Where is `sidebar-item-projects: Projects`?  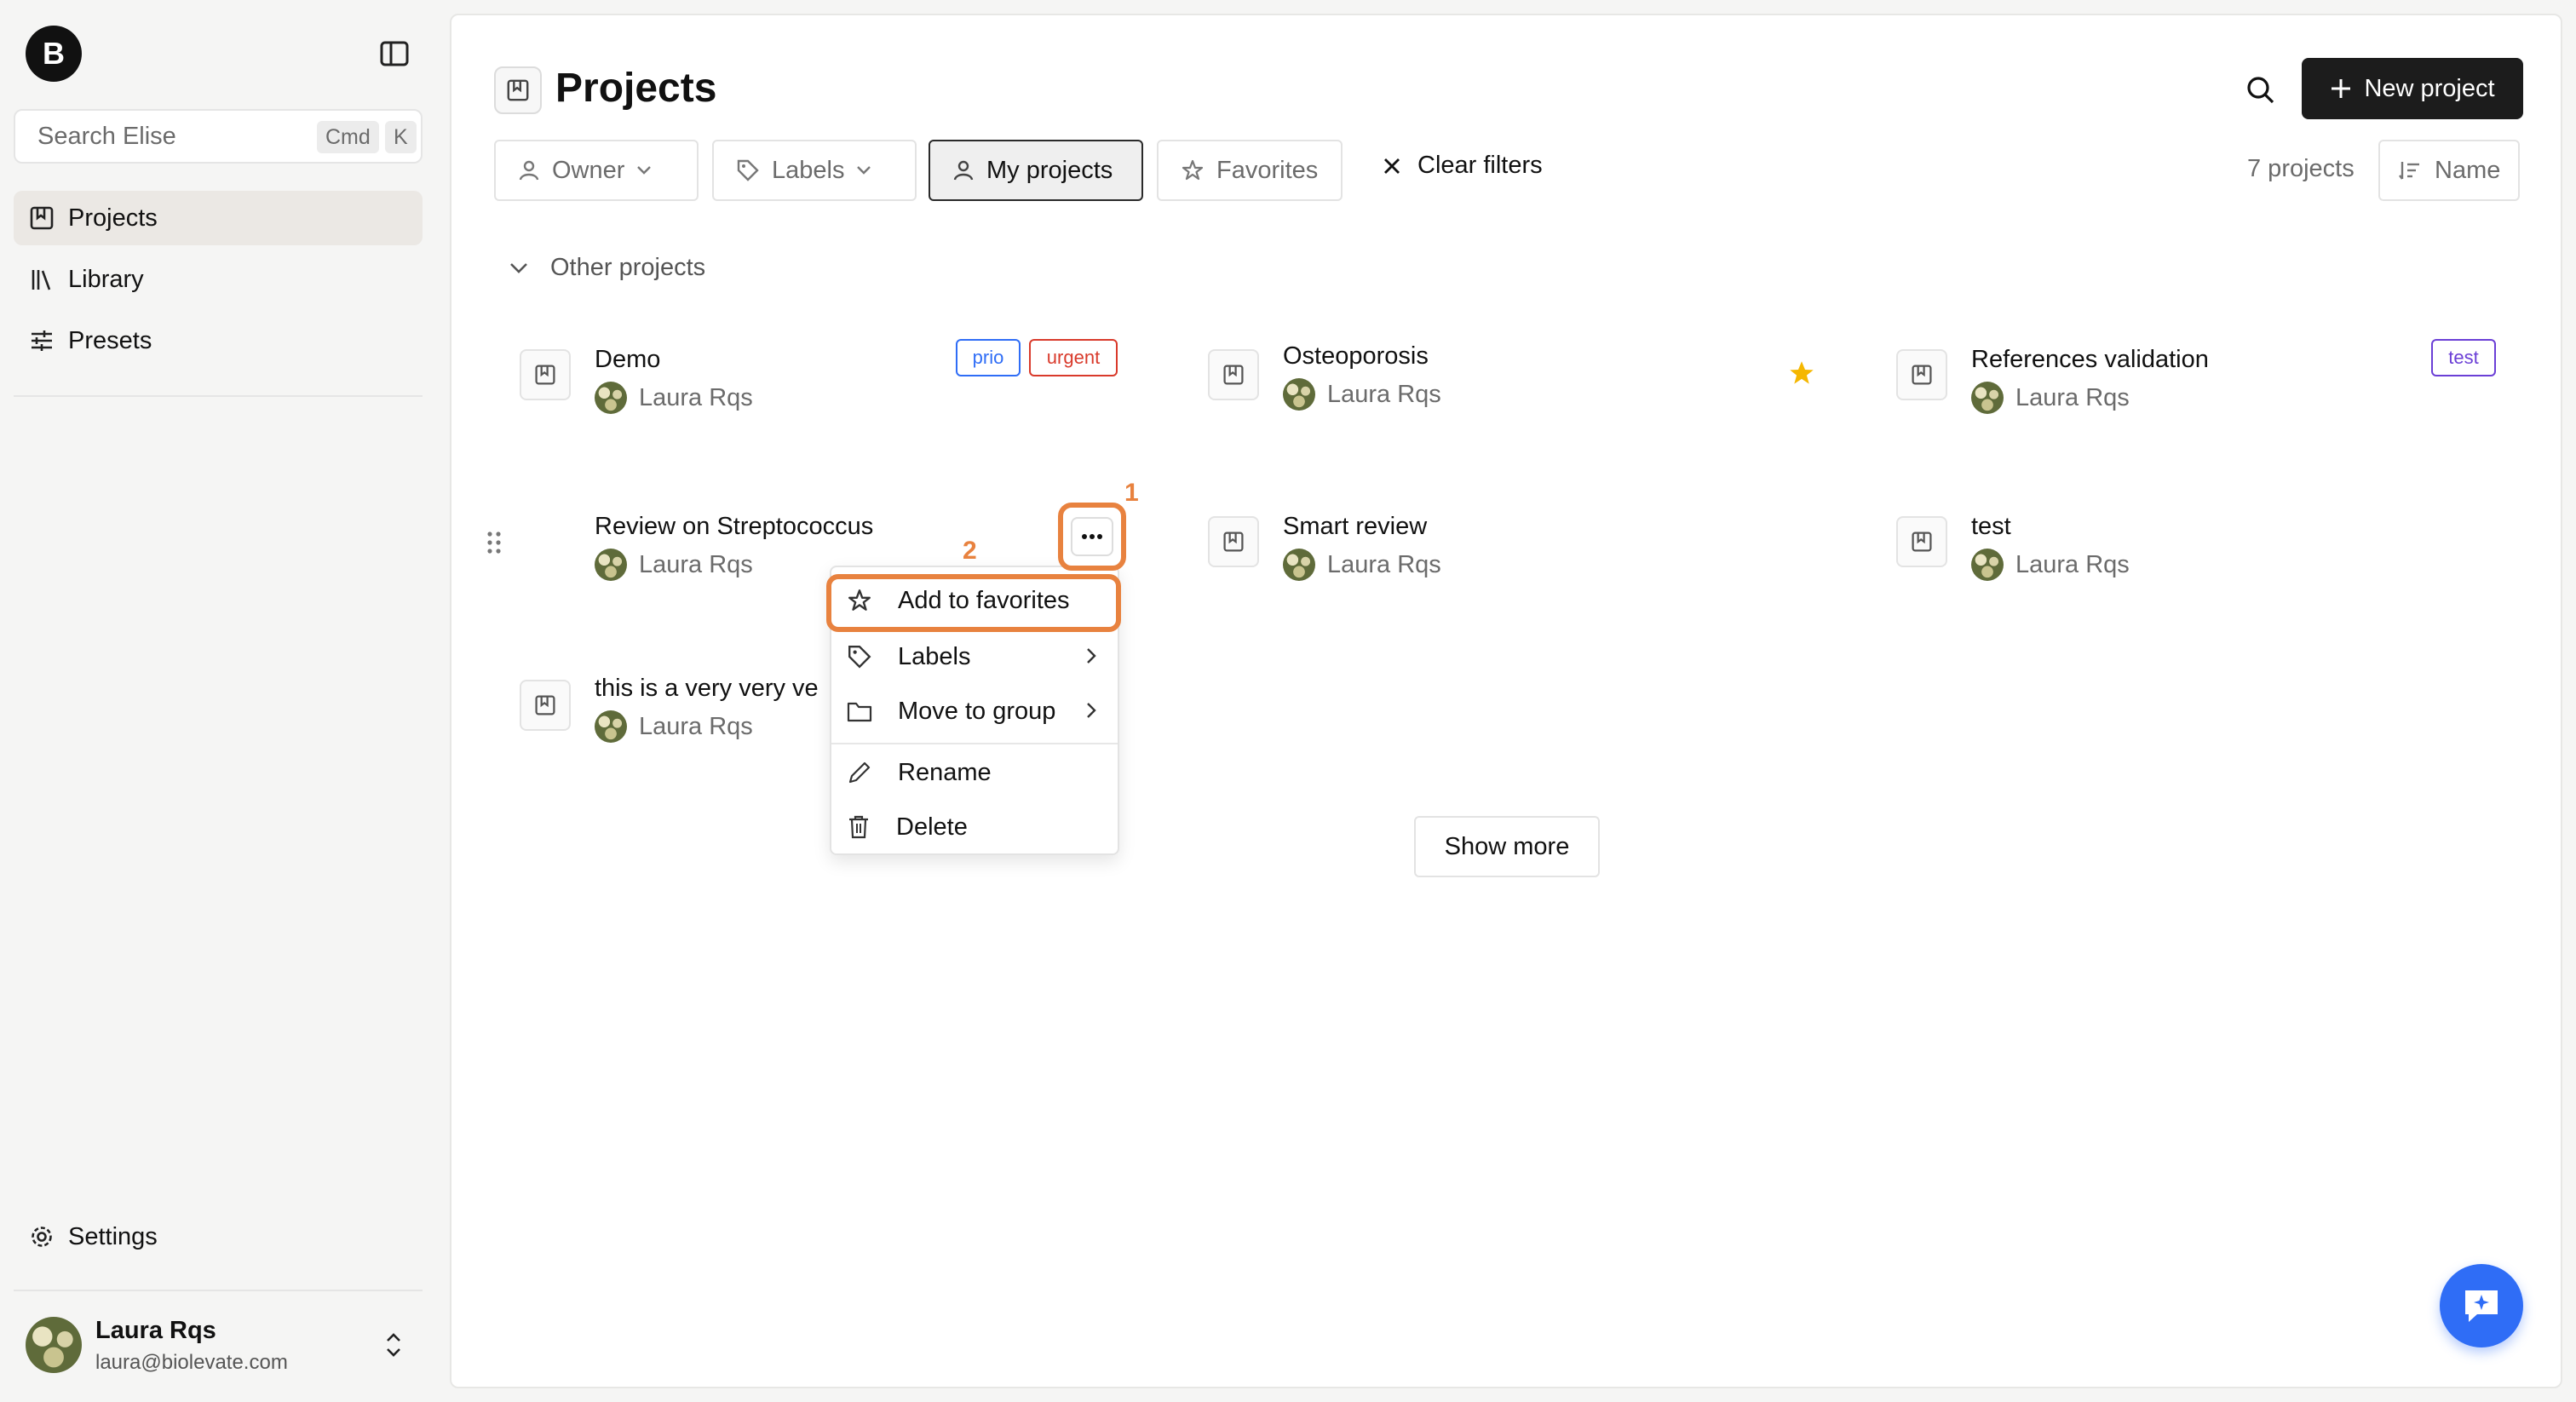 sidebar-item-projects: Projects is located at coordinates (218, 218).